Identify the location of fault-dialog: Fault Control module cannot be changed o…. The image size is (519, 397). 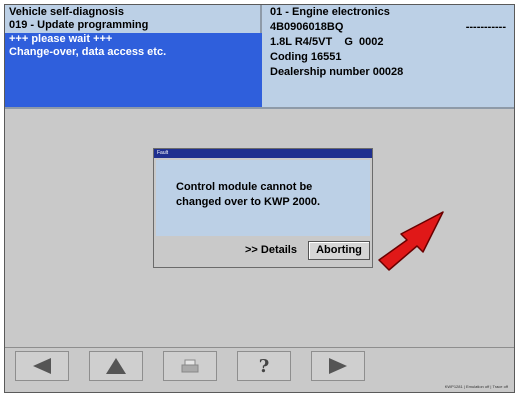
(263, 208).